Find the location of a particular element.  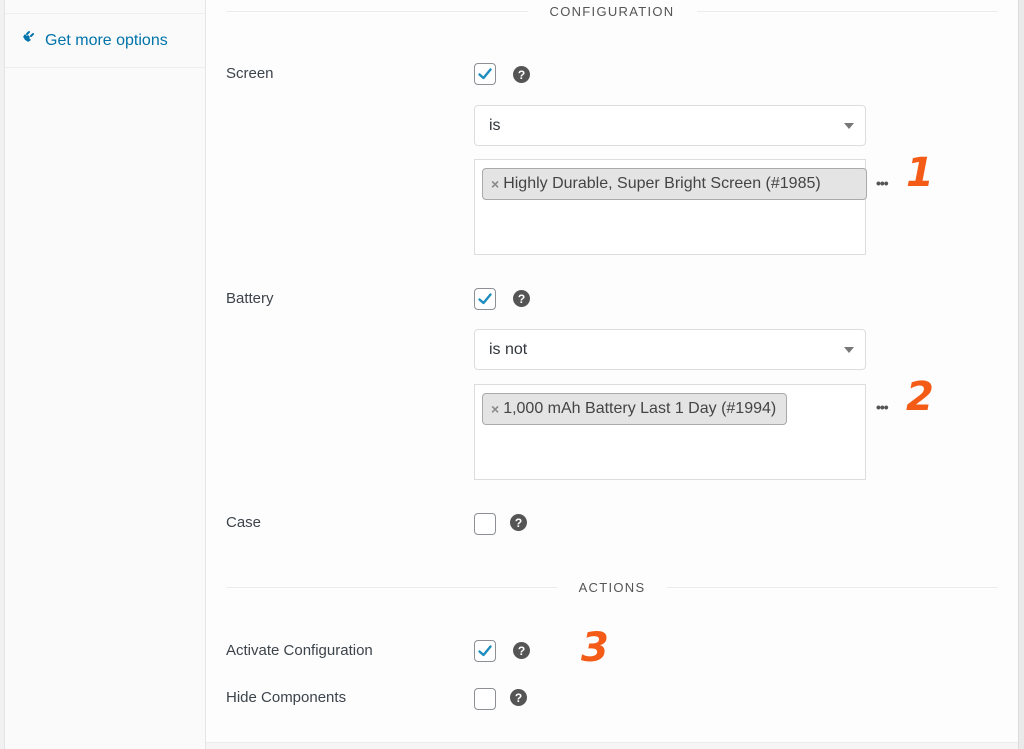

annotation-number: 3 is located at coordinates (595, 648).